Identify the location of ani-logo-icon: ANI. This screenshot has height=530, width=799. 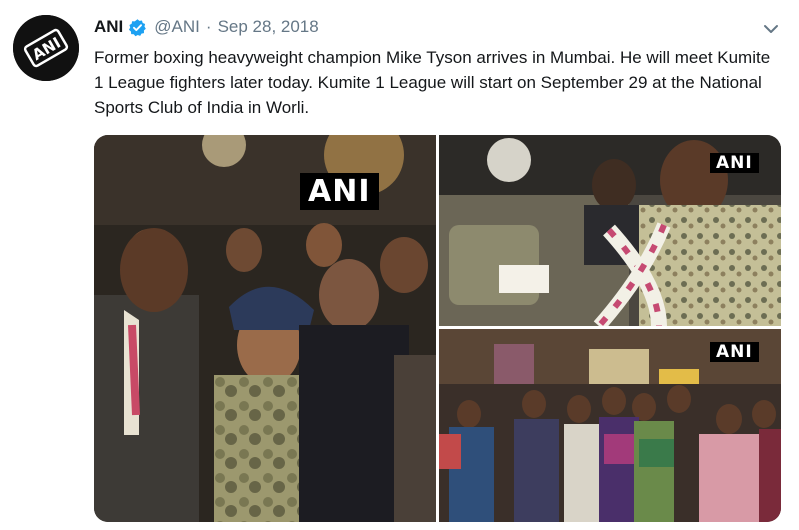
(46, 48).